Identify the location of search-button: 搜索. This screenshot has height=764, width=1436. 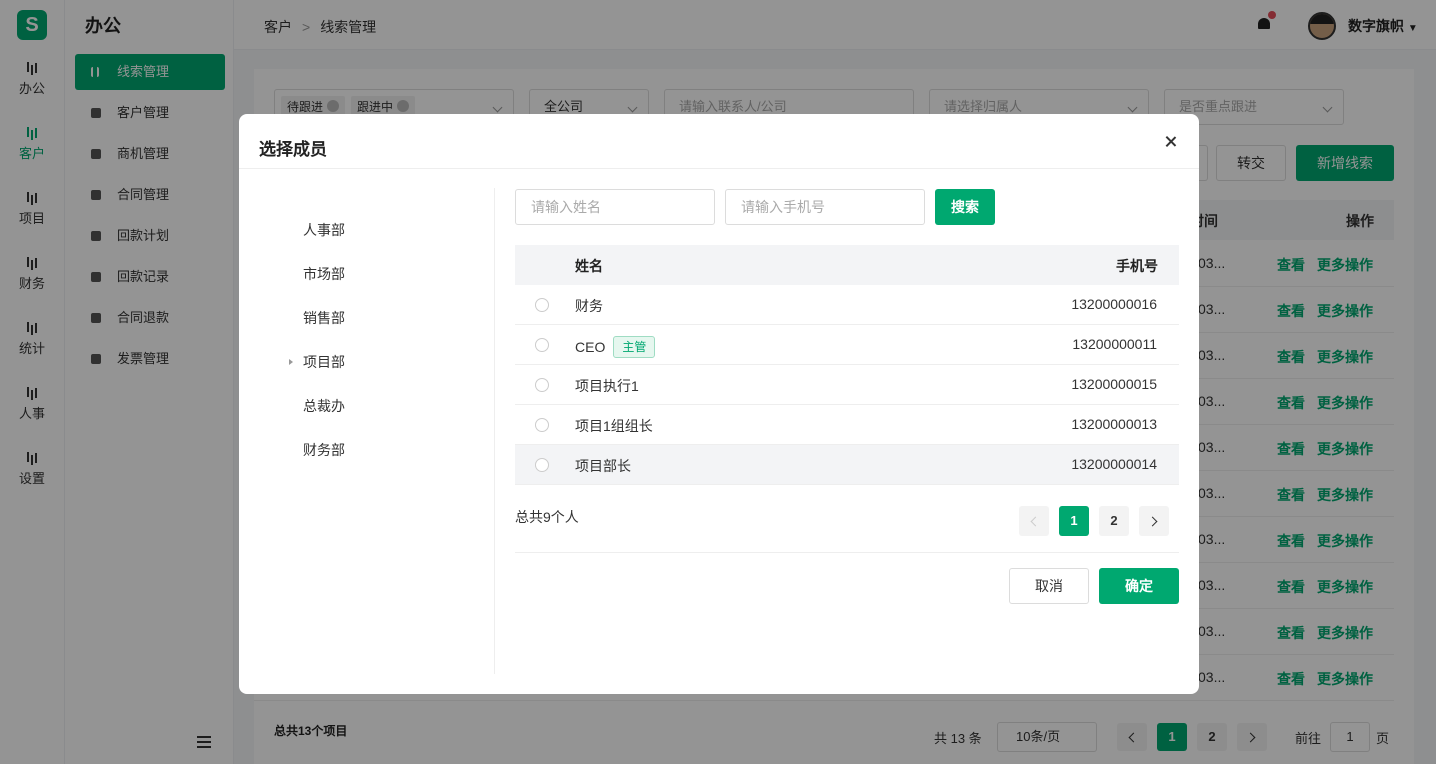
(965, 207).